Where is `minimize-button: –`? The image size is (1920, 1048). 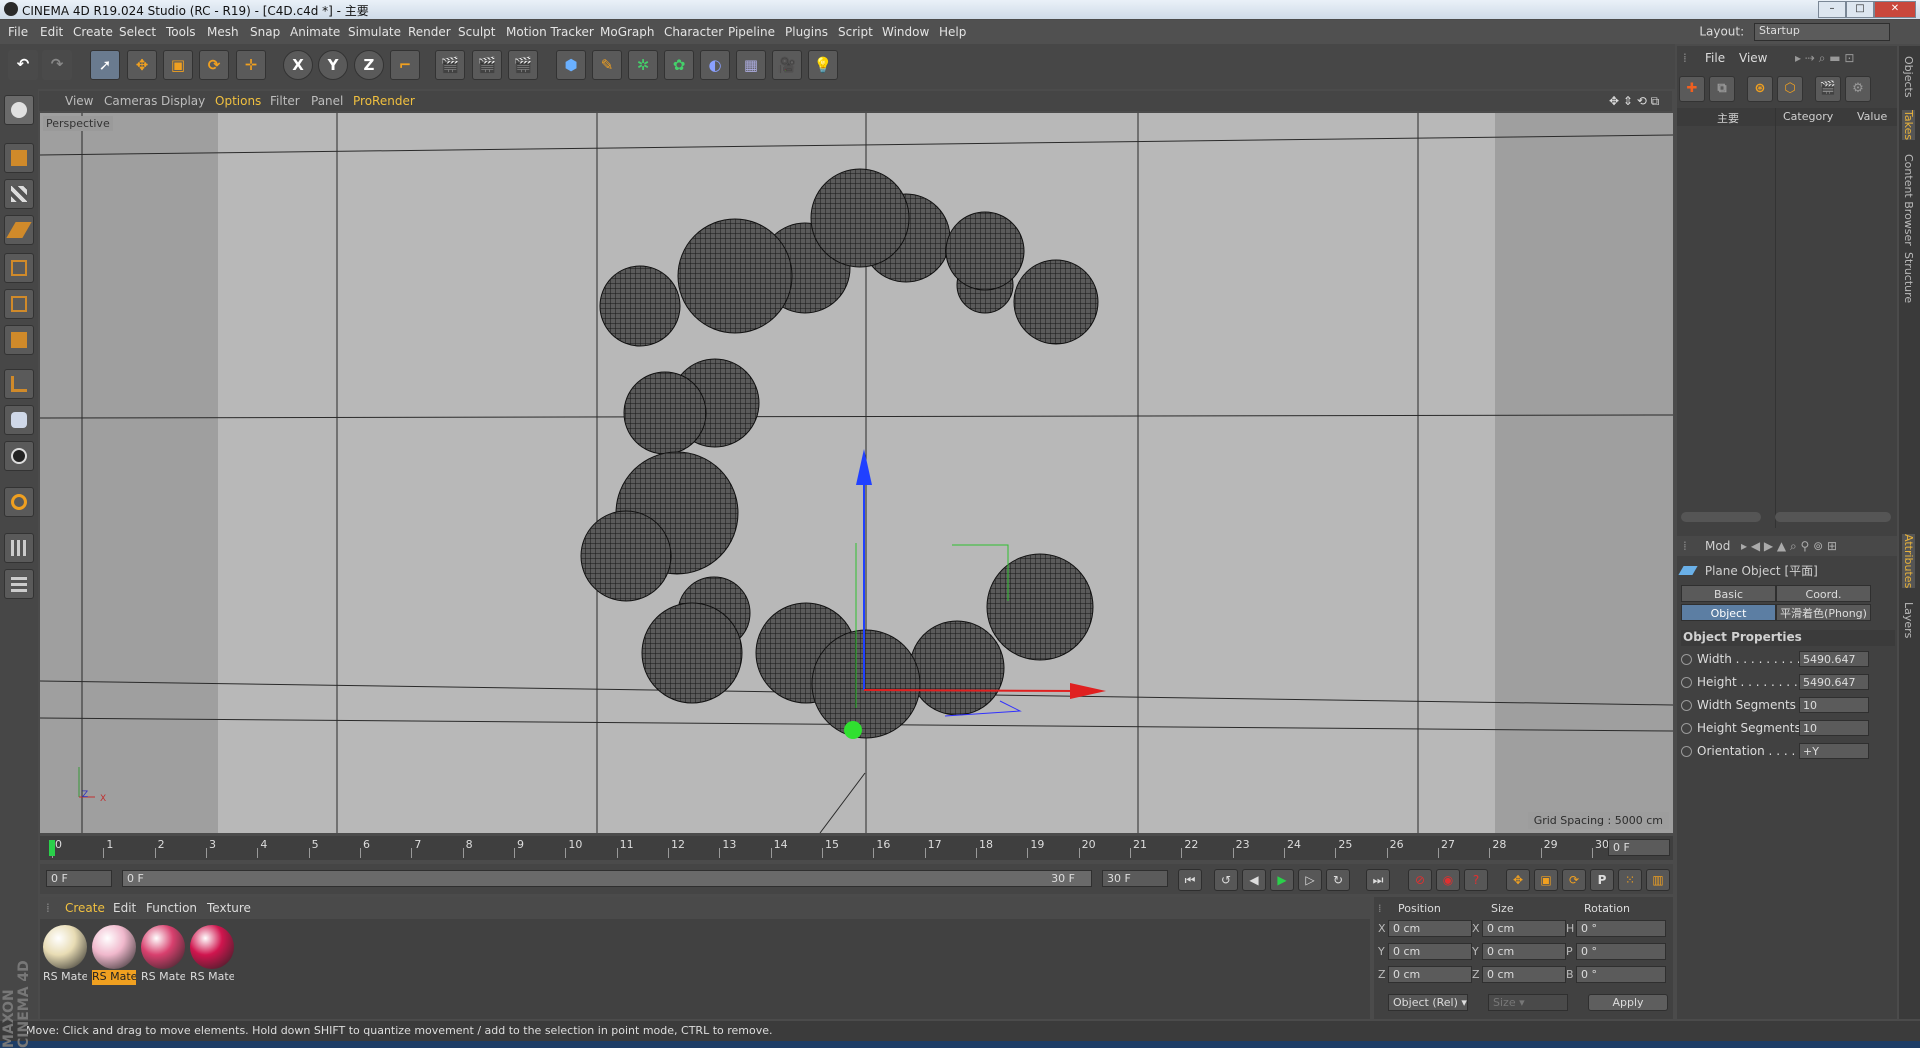
minimize-button: – is located at coordinates (1832, 9).